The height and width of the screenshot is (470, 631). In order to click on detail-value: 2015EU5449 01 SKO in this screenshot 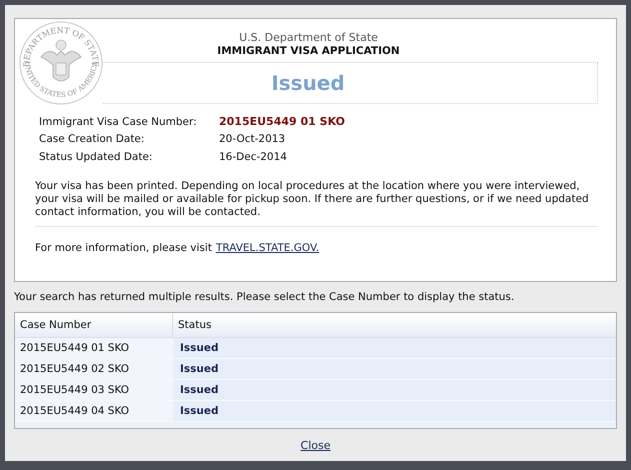, I will do `click(282, 121)`.